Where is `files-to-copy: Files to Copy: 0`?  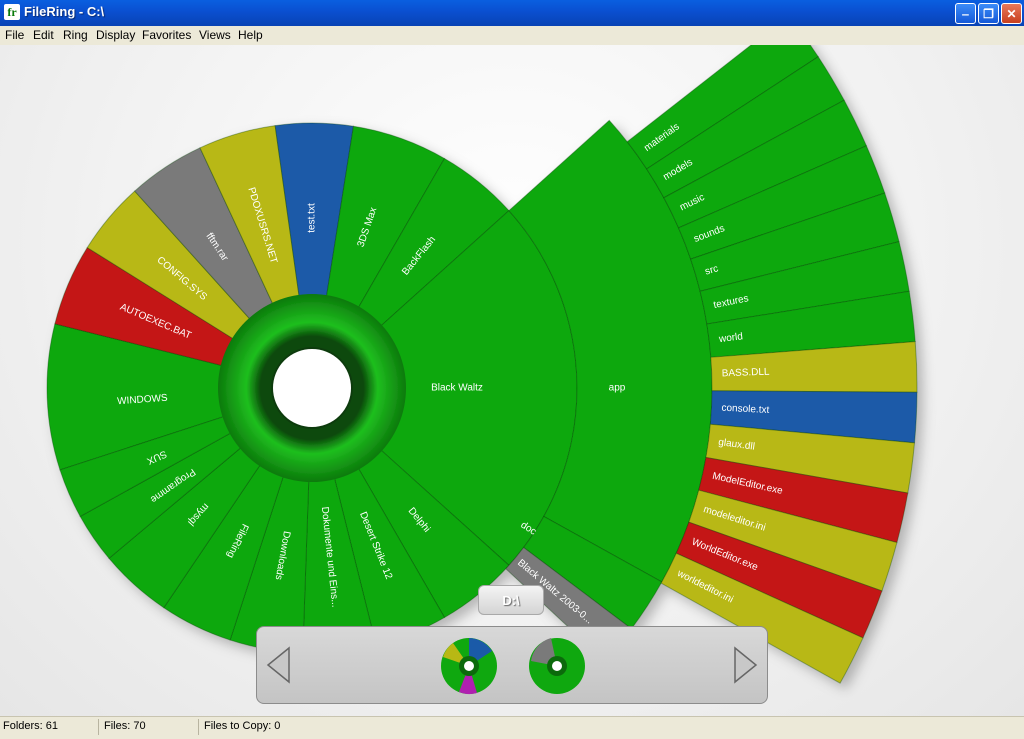 files-to-copy: Files to Copy: 0 is located at coordinates (242, 726).